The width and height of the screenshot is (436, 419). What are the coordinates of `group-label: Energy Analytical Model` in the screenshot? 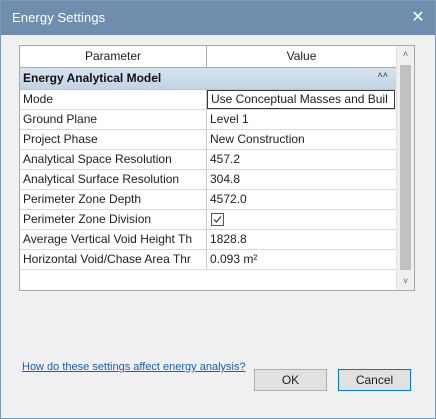 It's located at (92, 78).